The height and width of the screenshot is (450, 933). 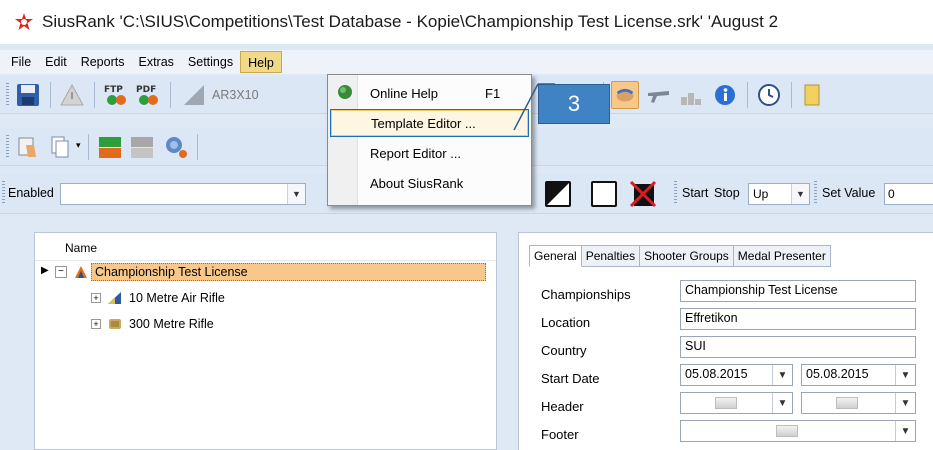 What do you see at coordinates (736, 403) in the screenshot?
I see `header-image-select: ▼` at bounding box center [736, 403].